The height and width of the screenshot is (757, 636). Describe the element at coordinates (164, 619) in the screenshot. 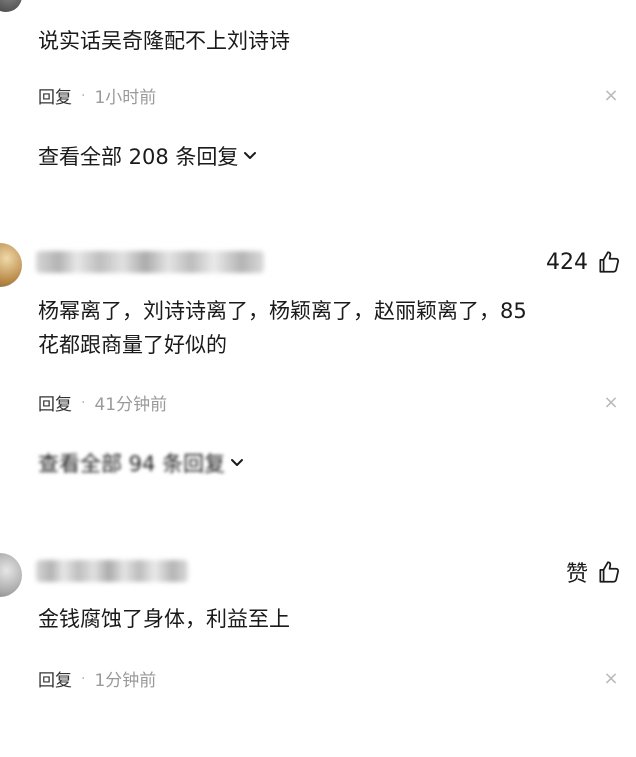

I see `comment-text: 金钱腐蚀了身体，利益至上` at that location.